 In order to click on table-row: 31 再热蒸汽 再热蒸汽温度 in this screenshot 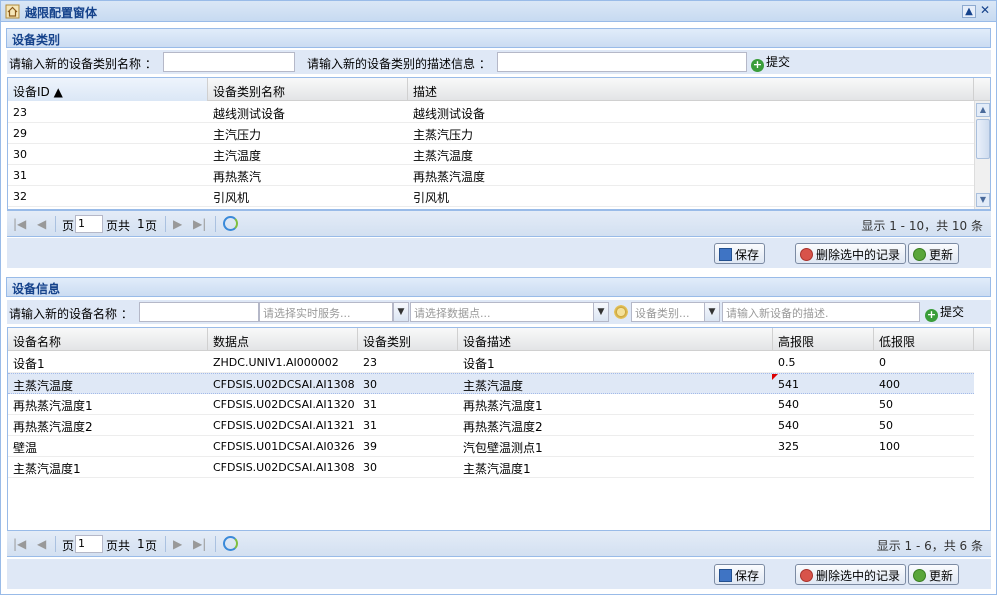, I will do `click(491, 175)`.